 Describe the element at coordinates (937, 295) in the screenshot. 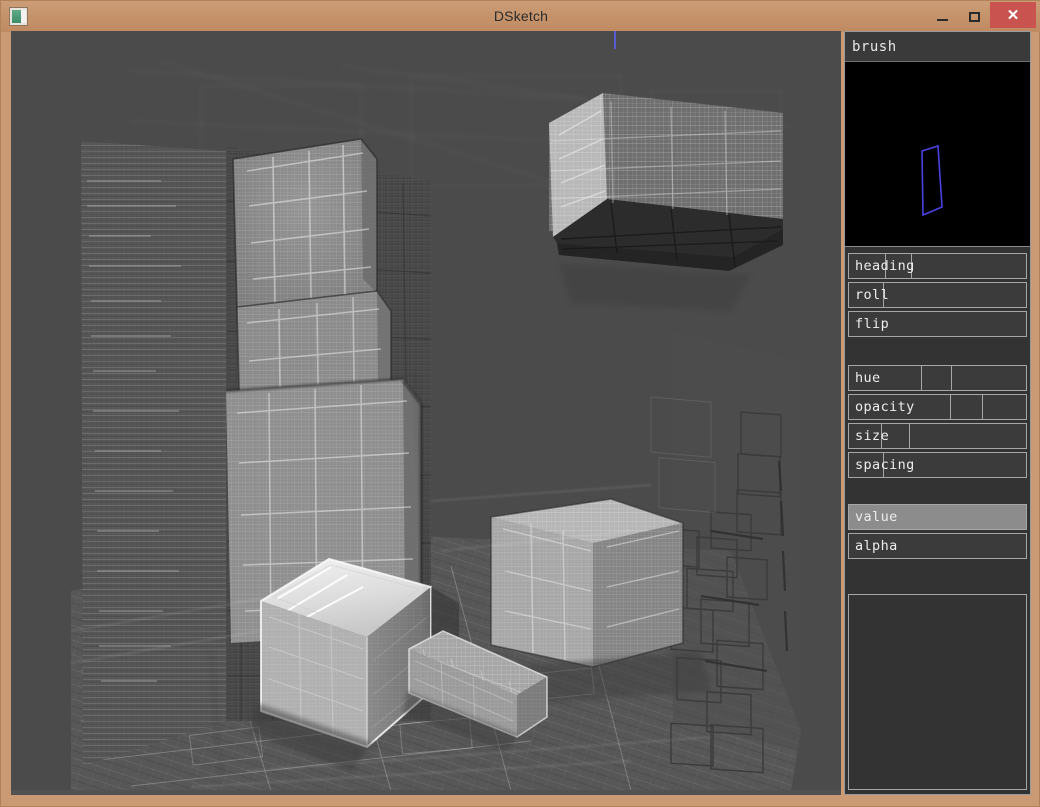

I see `slider-roll: roll` at that location.